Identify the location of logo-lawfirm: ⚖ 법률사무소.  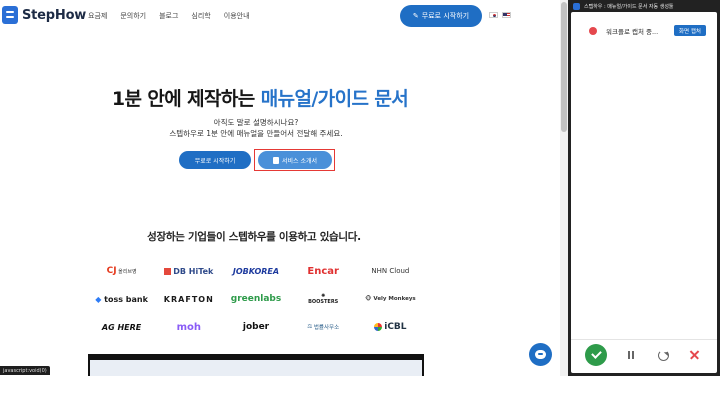
(323, 327).